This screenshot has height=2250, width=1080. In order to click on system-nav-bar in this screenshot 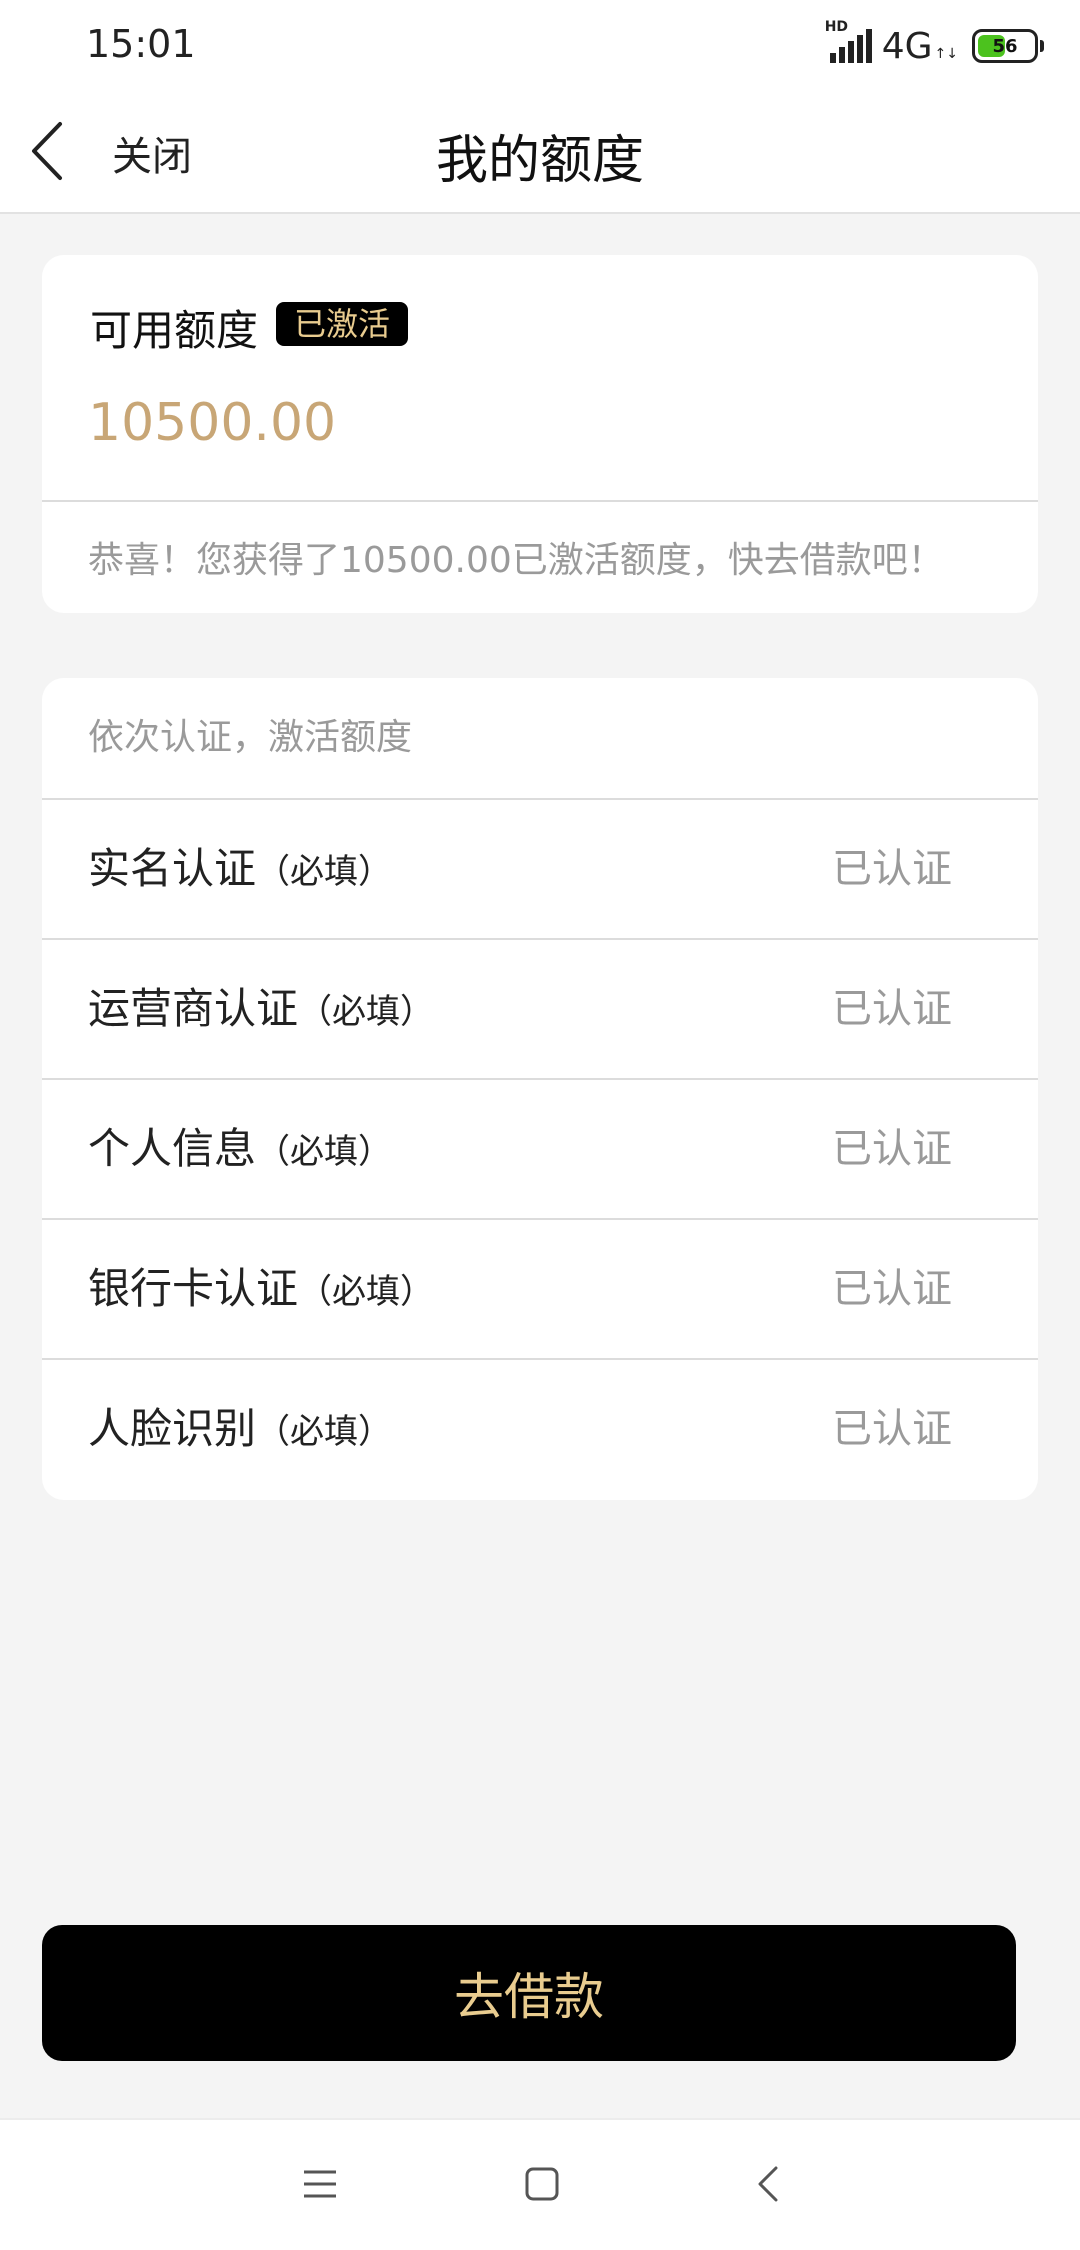, I will do `click(540, 2184)`.